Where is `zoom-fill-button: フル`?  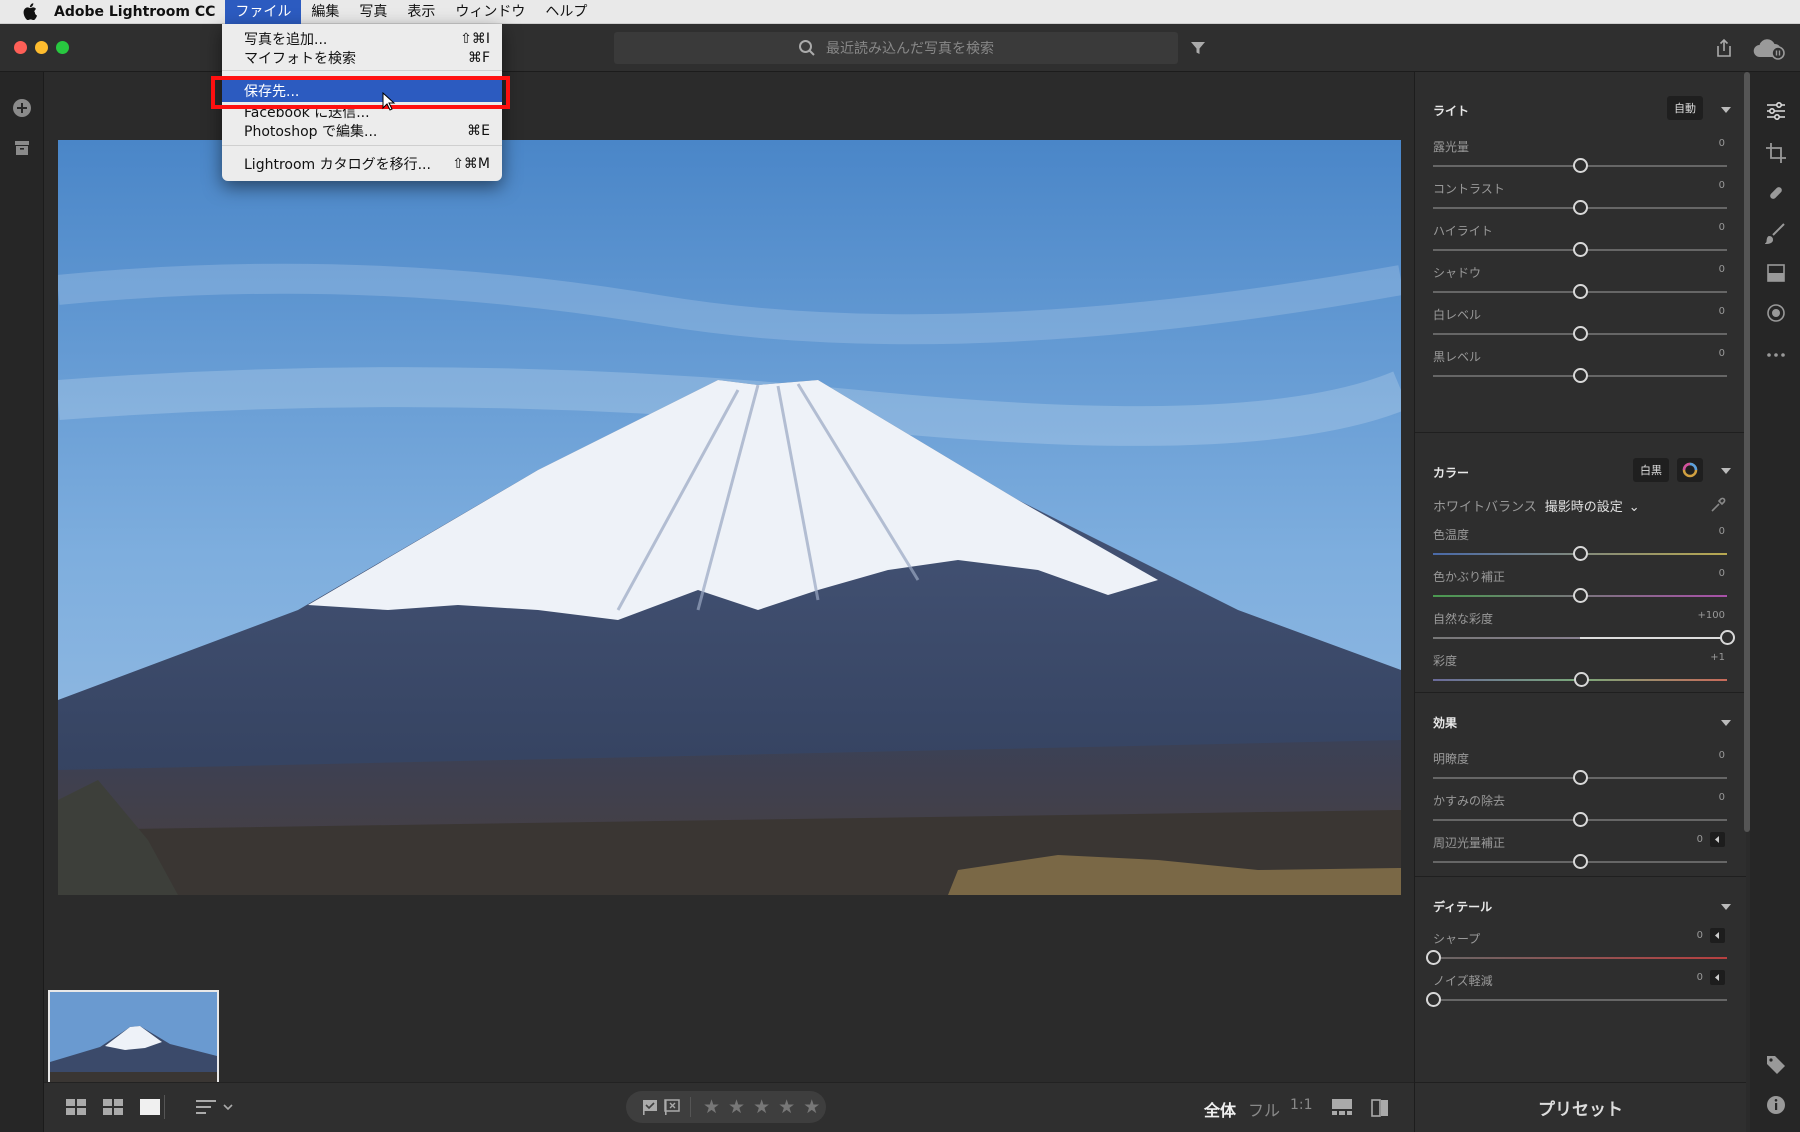 zoom-fill-button: フル is located at coordinates (1264, 1109).